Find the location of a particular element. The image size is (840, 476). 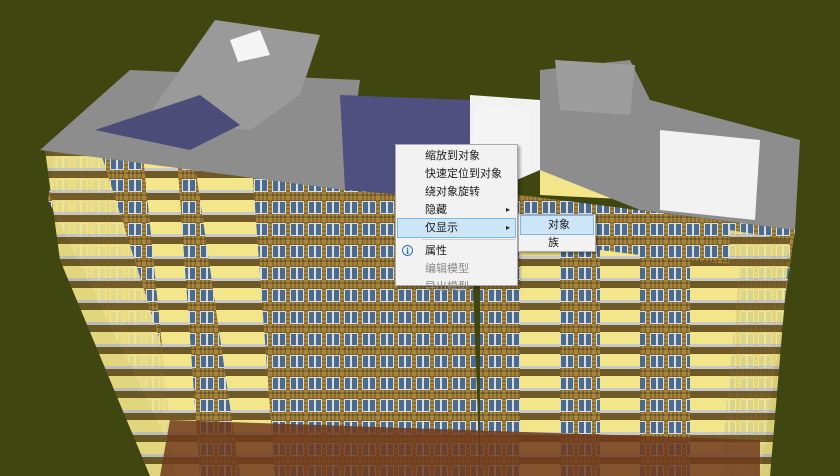

show-only-submenu: 对象 族 is located at coordinates (557, 233).